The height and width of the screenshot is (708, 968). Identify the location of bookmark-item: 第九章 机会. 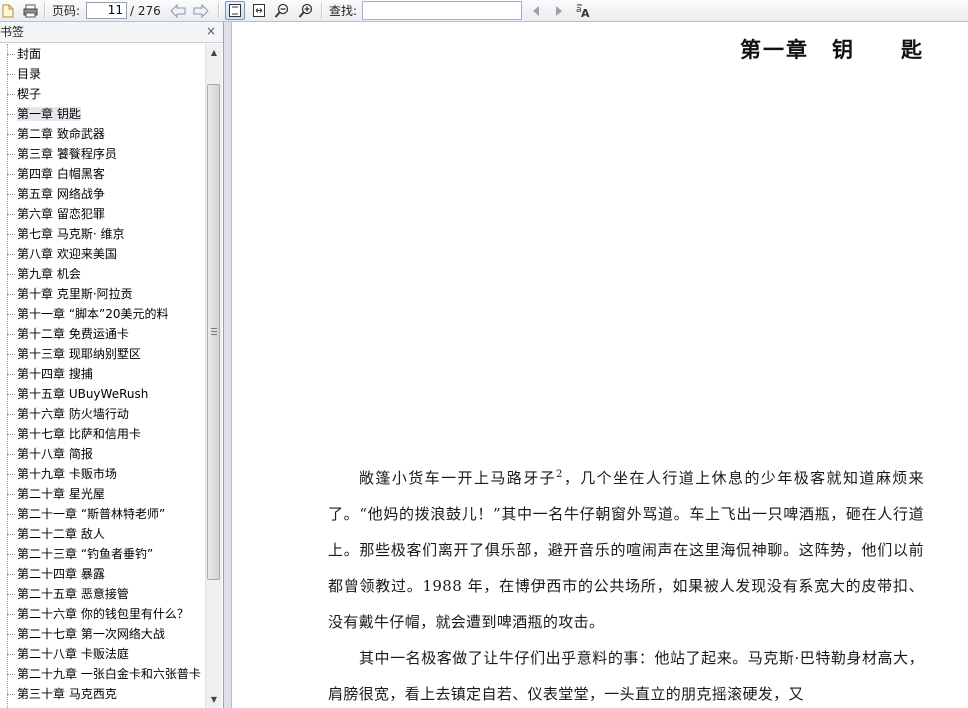
(103, 274).